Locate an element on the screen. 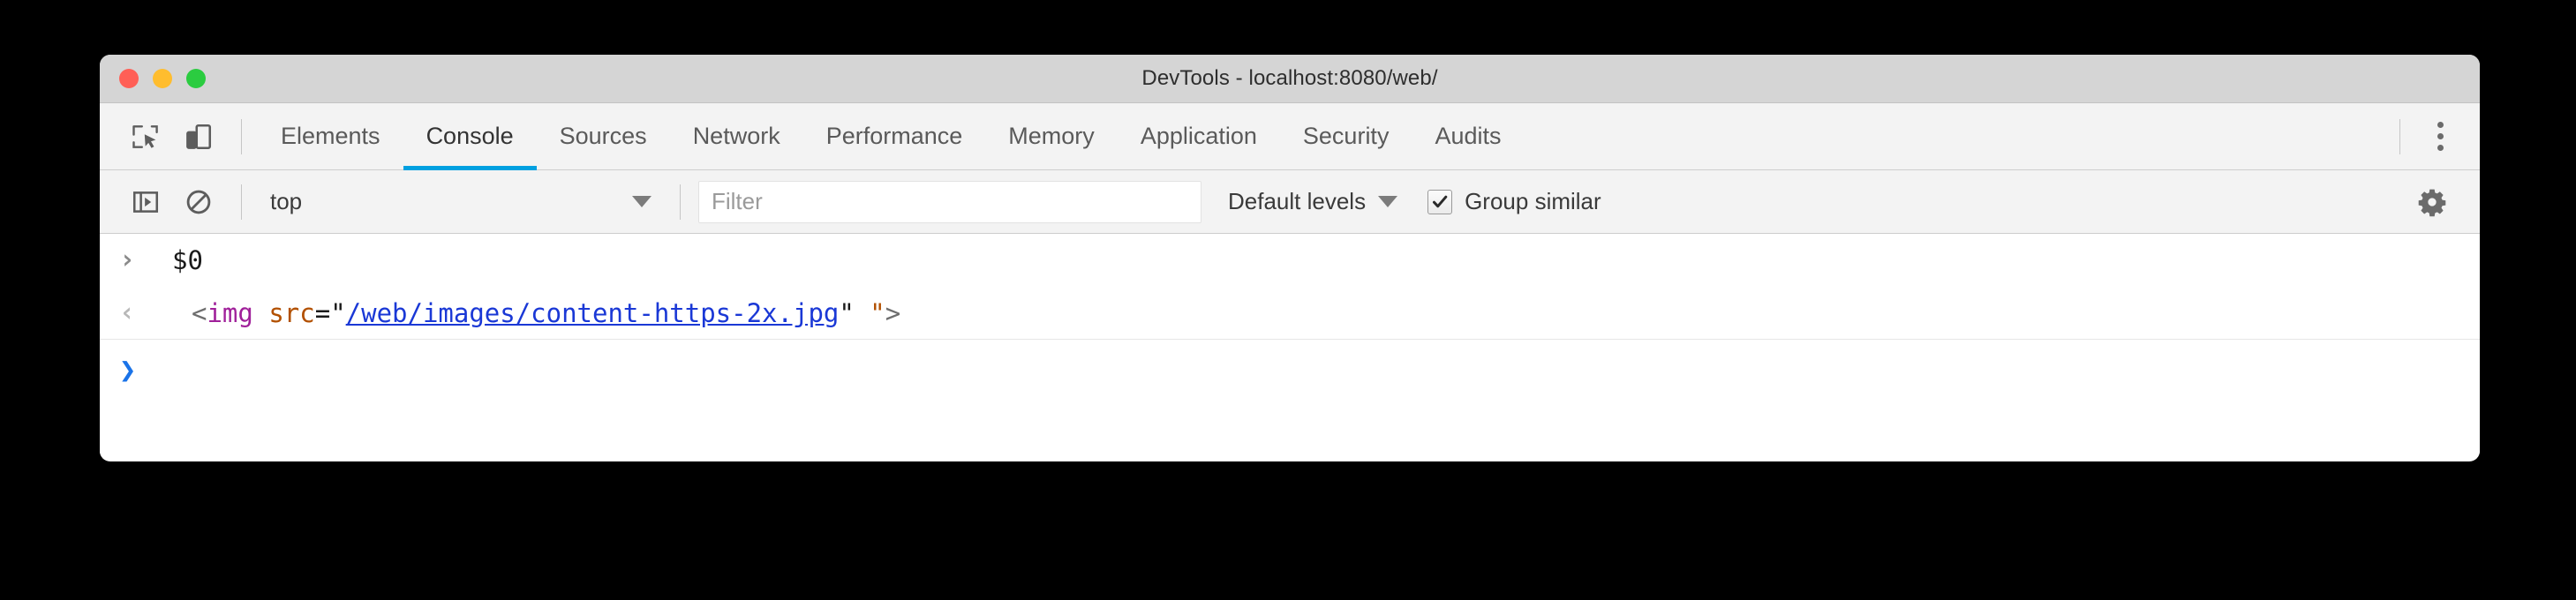  group-similar-toggle: Group similar is located at coordinates (1514, 201).